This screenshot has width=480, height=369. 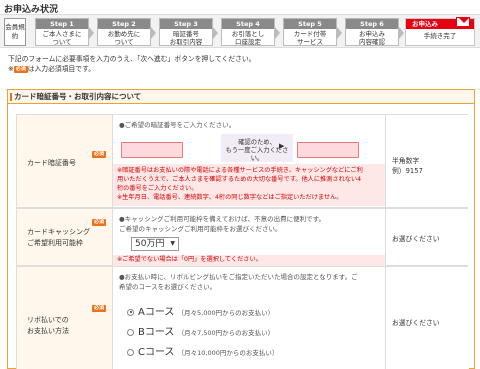 What do you see at coordinates (130, 312) in the screenshot?
I see `radio-selected` at bounding box center [130, 312].